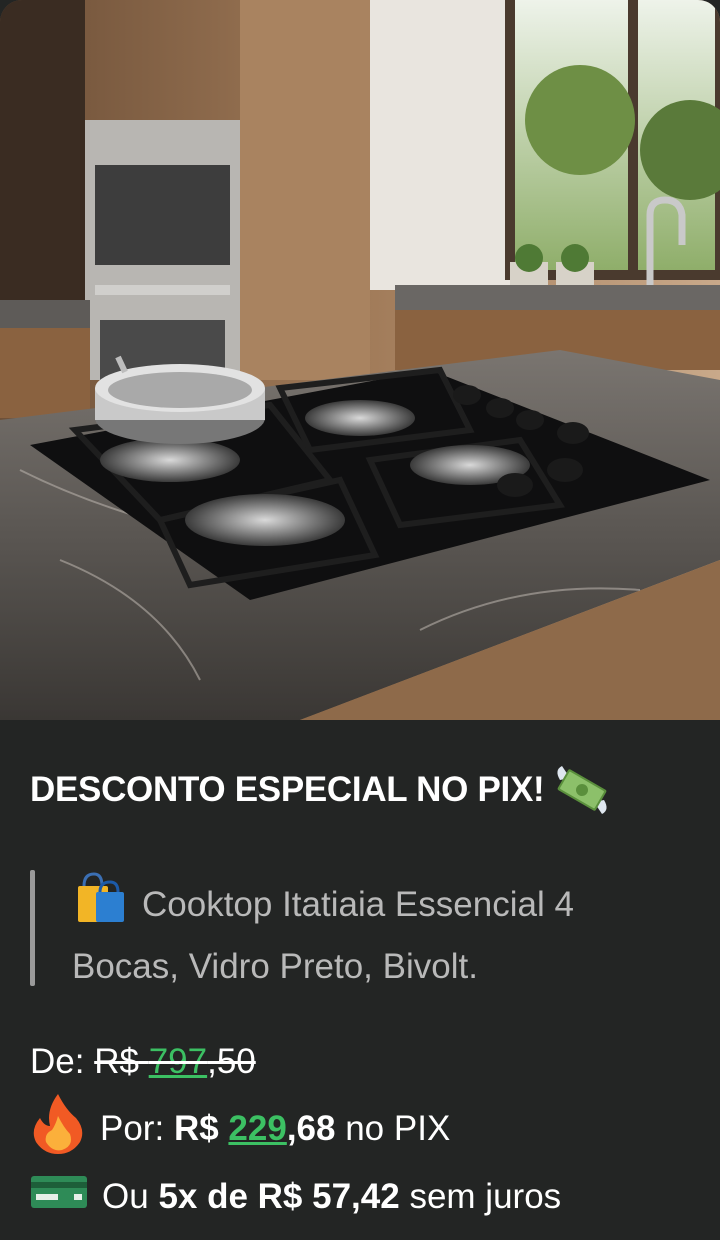 This screenshot has width=720, height=1240. What do you see at coordinates (58, 1128) in the screenshot?
I see `fire-icon` at bounding box center [58, 1128].